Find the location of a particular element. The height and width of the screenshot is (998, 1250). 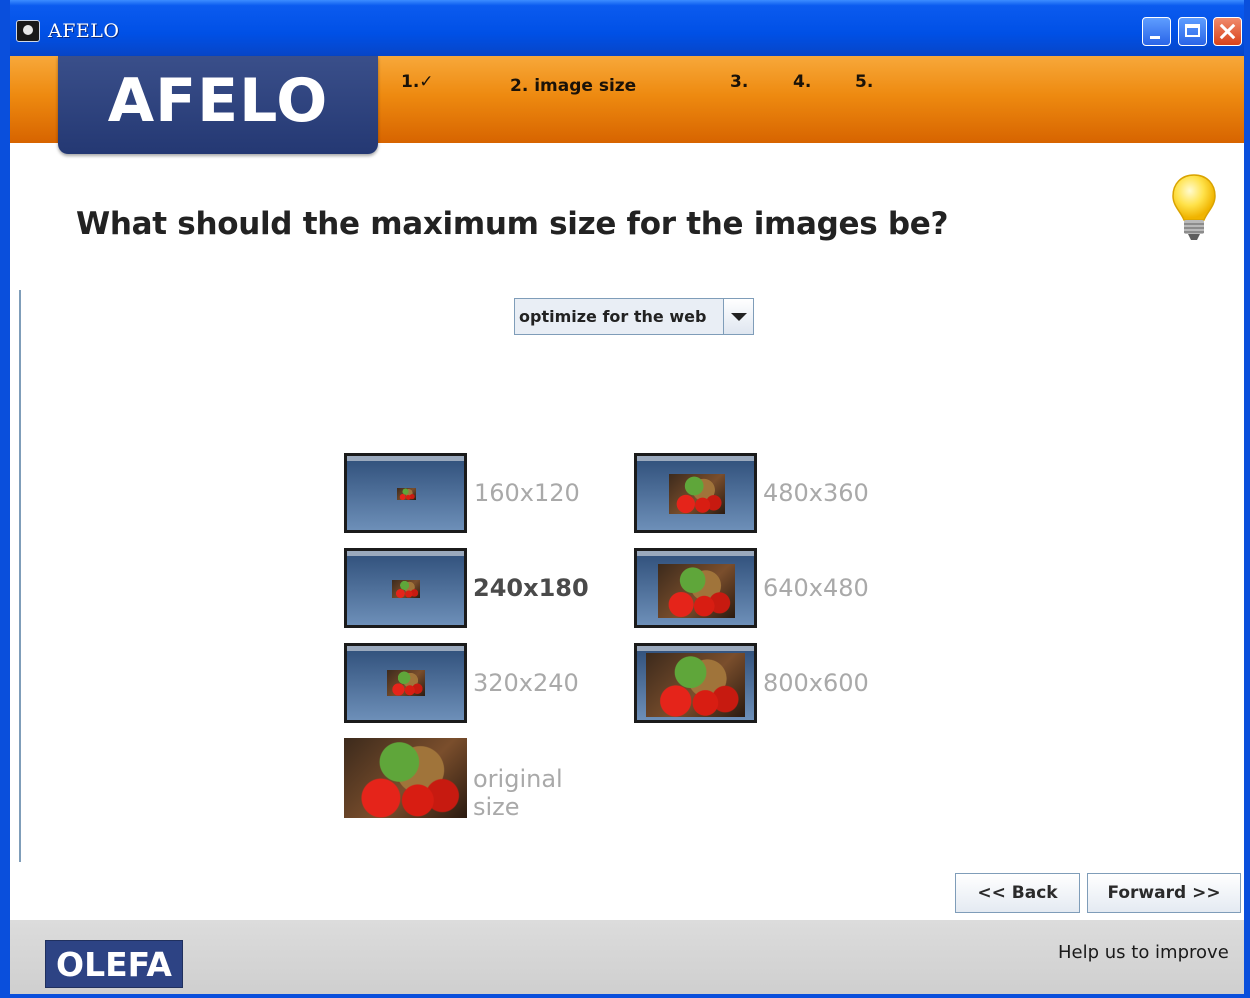

olefa-logo-button: OLEFA is located at coordinates (114, 964).